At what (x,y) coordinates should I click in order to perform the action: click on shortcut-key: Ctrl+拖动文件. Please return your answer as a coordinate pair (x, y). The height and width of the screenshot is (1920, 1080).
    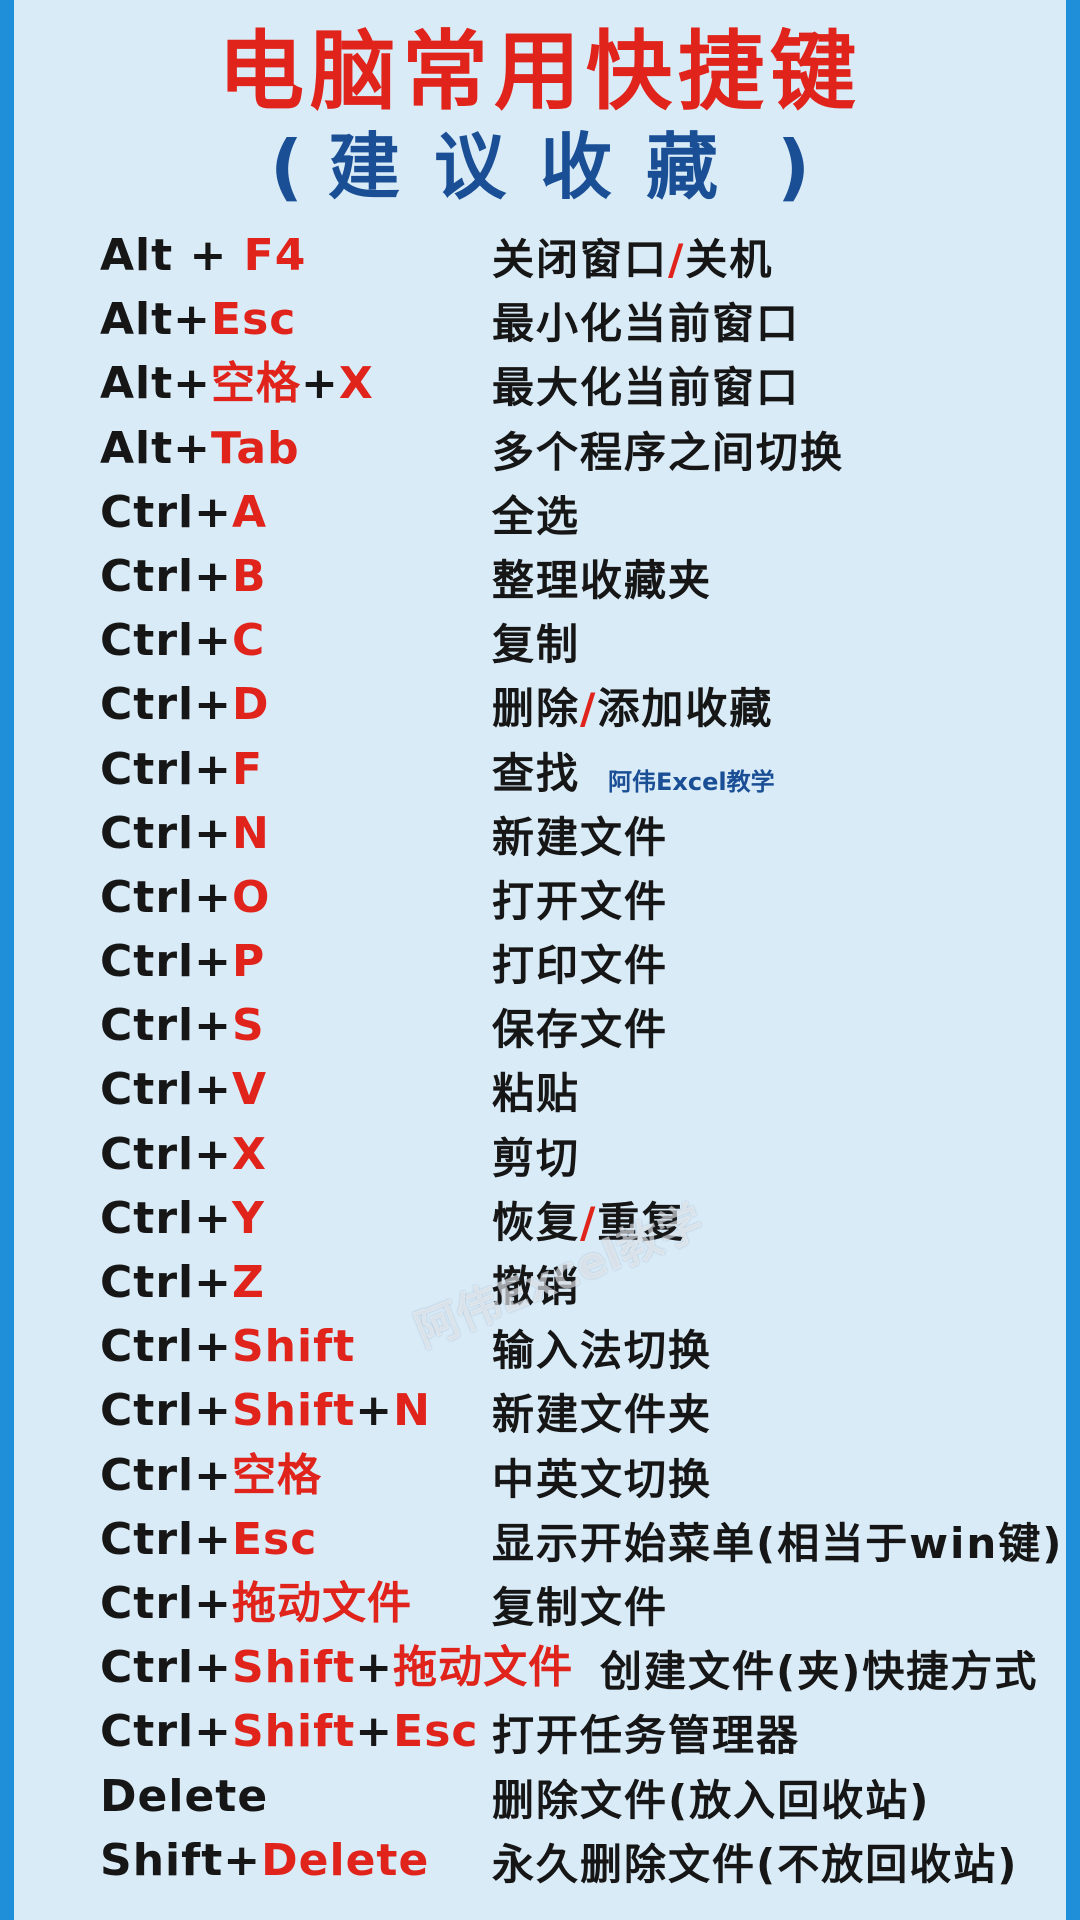
    Looking at the image, I should click on (256, 1604).